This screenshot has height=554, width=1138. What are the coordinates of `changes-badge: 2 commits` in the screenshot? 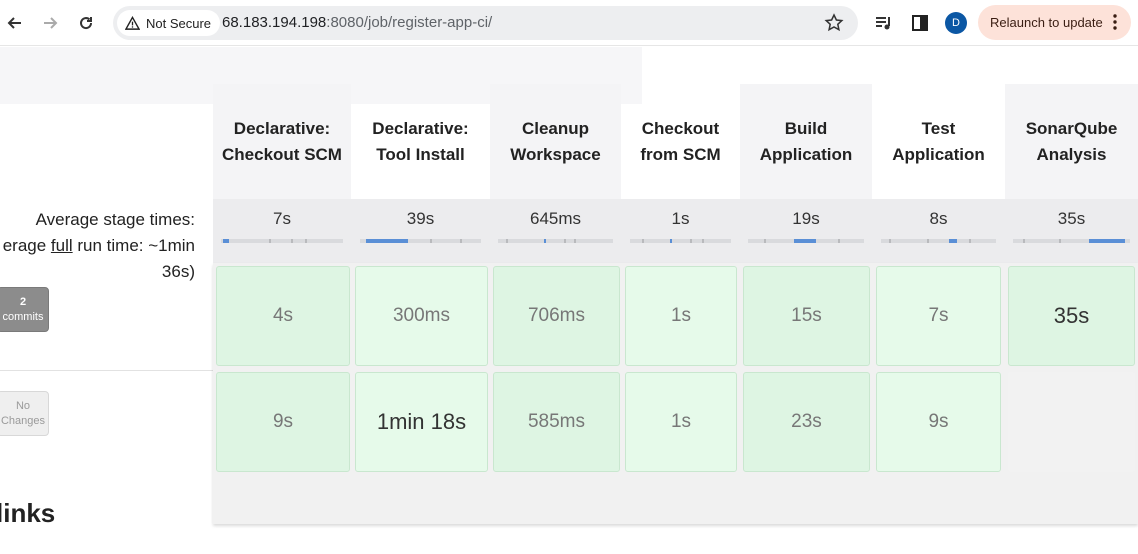 It's located at (24, 309).